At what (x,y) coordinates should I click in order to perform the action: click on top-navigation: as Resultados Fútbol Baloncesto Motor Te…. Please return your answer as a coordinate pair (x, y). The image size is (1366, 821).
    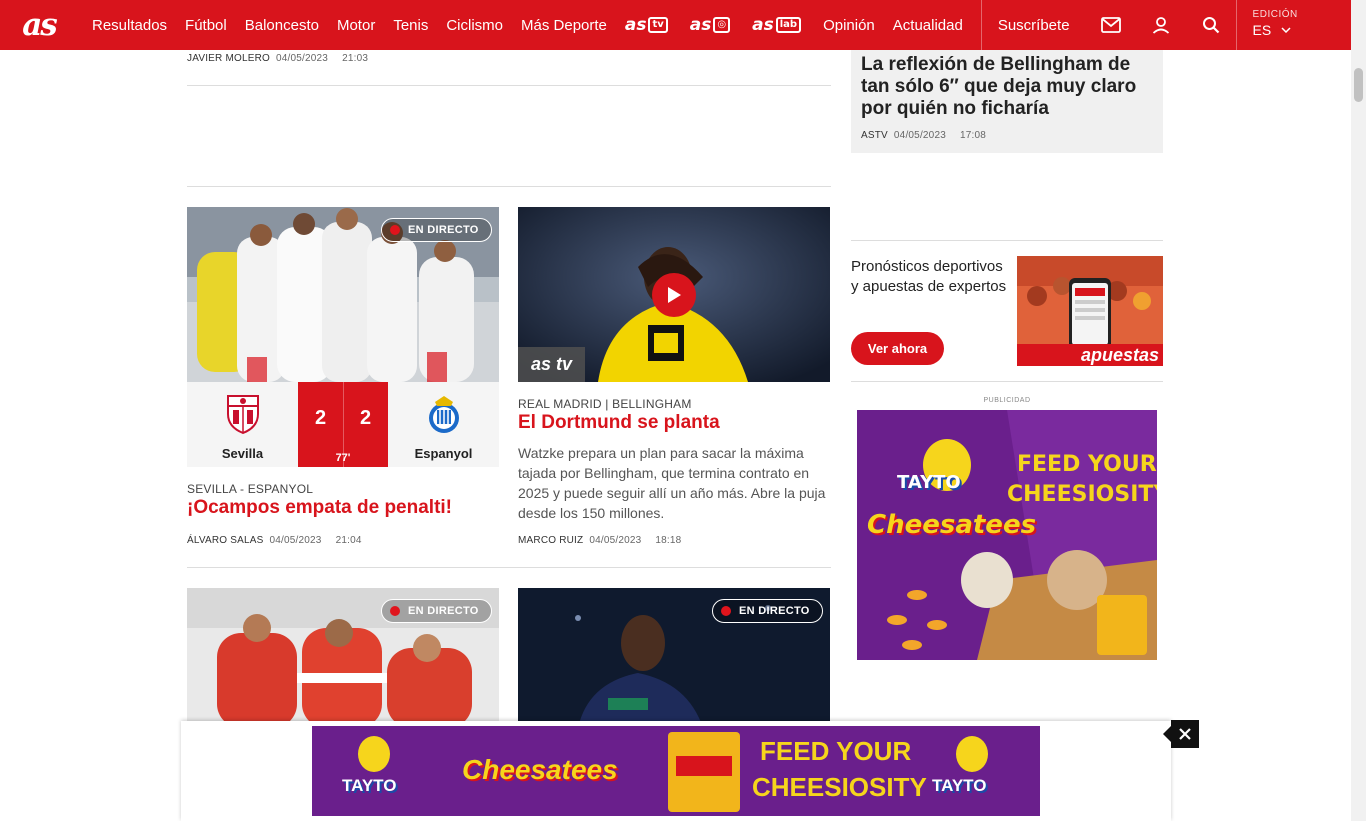
    Looking at the image, I should click on (675, 25).